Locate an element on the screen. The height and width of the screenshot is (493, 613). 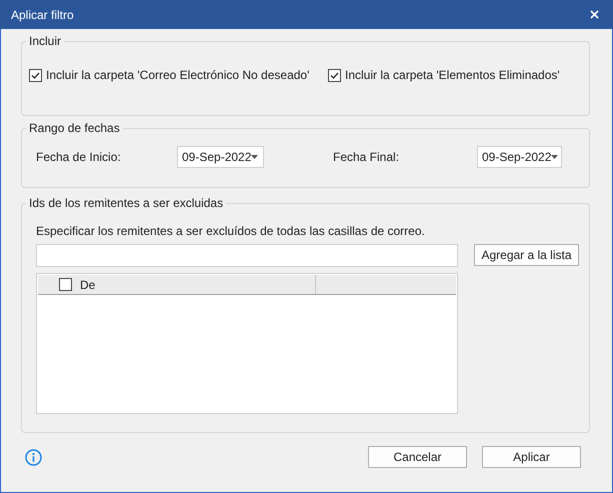
group-title: Incluir is located at coordinates (45, 41).